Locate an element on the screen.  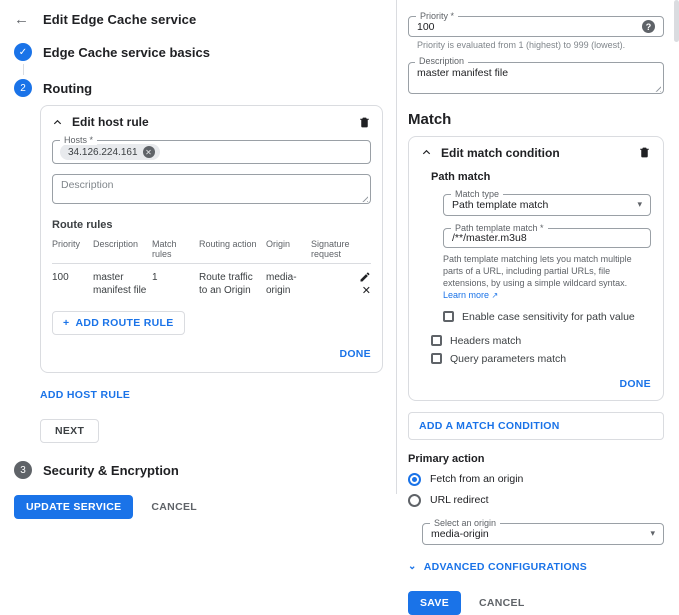
step-routing-number: 2 is located at coordinates (23, 88).